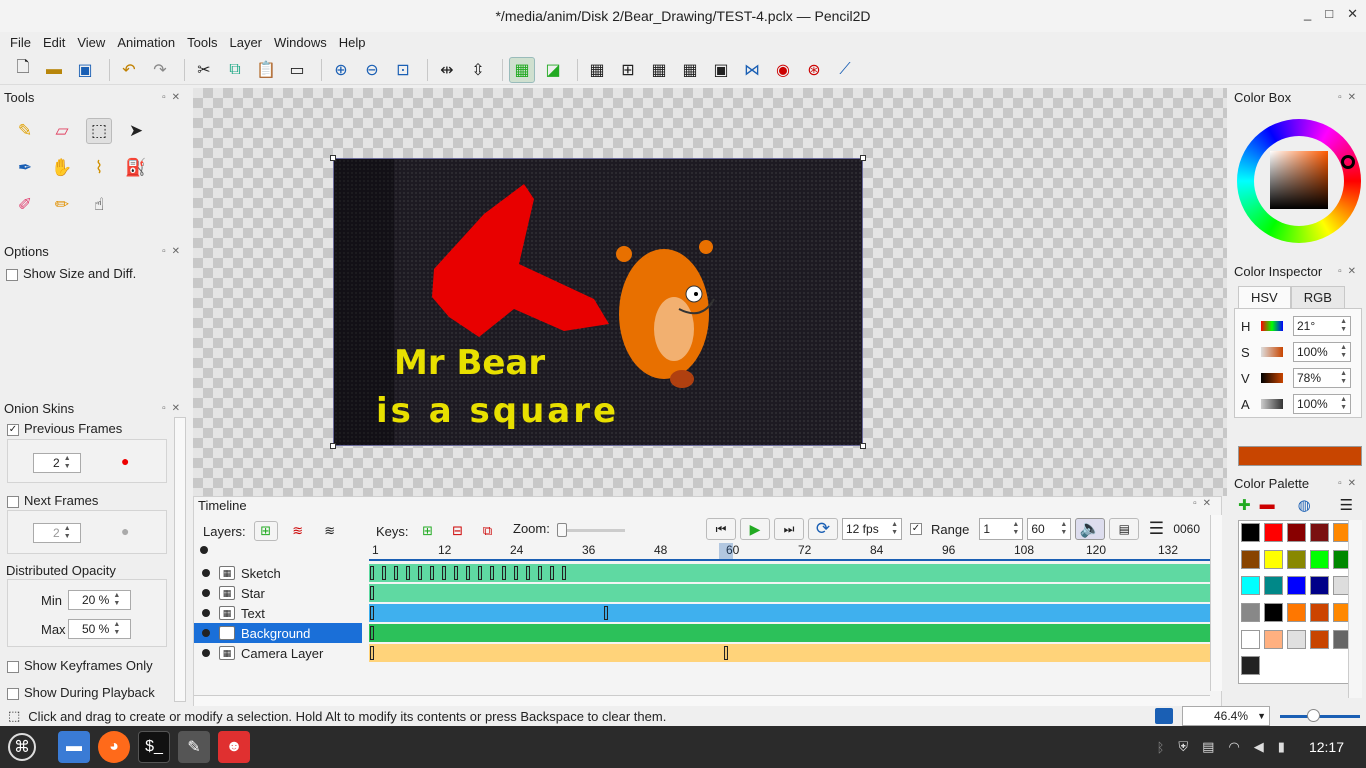  I want to click on select-tool-icon: ⬚, so click(99, 131).